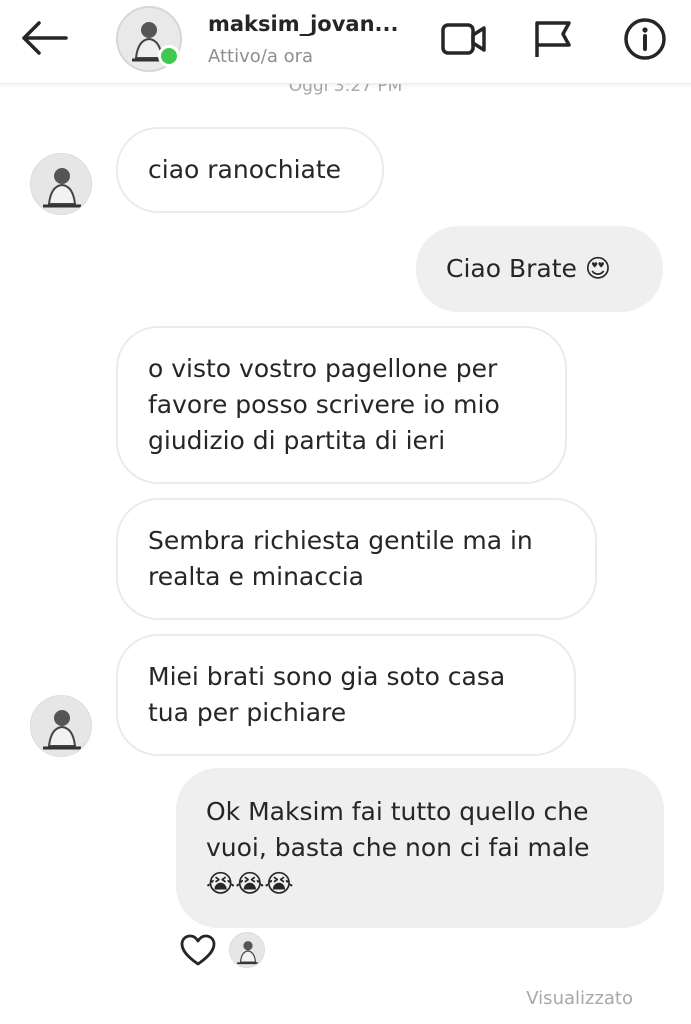  I want to click on heart-icon, so click(198, 950).